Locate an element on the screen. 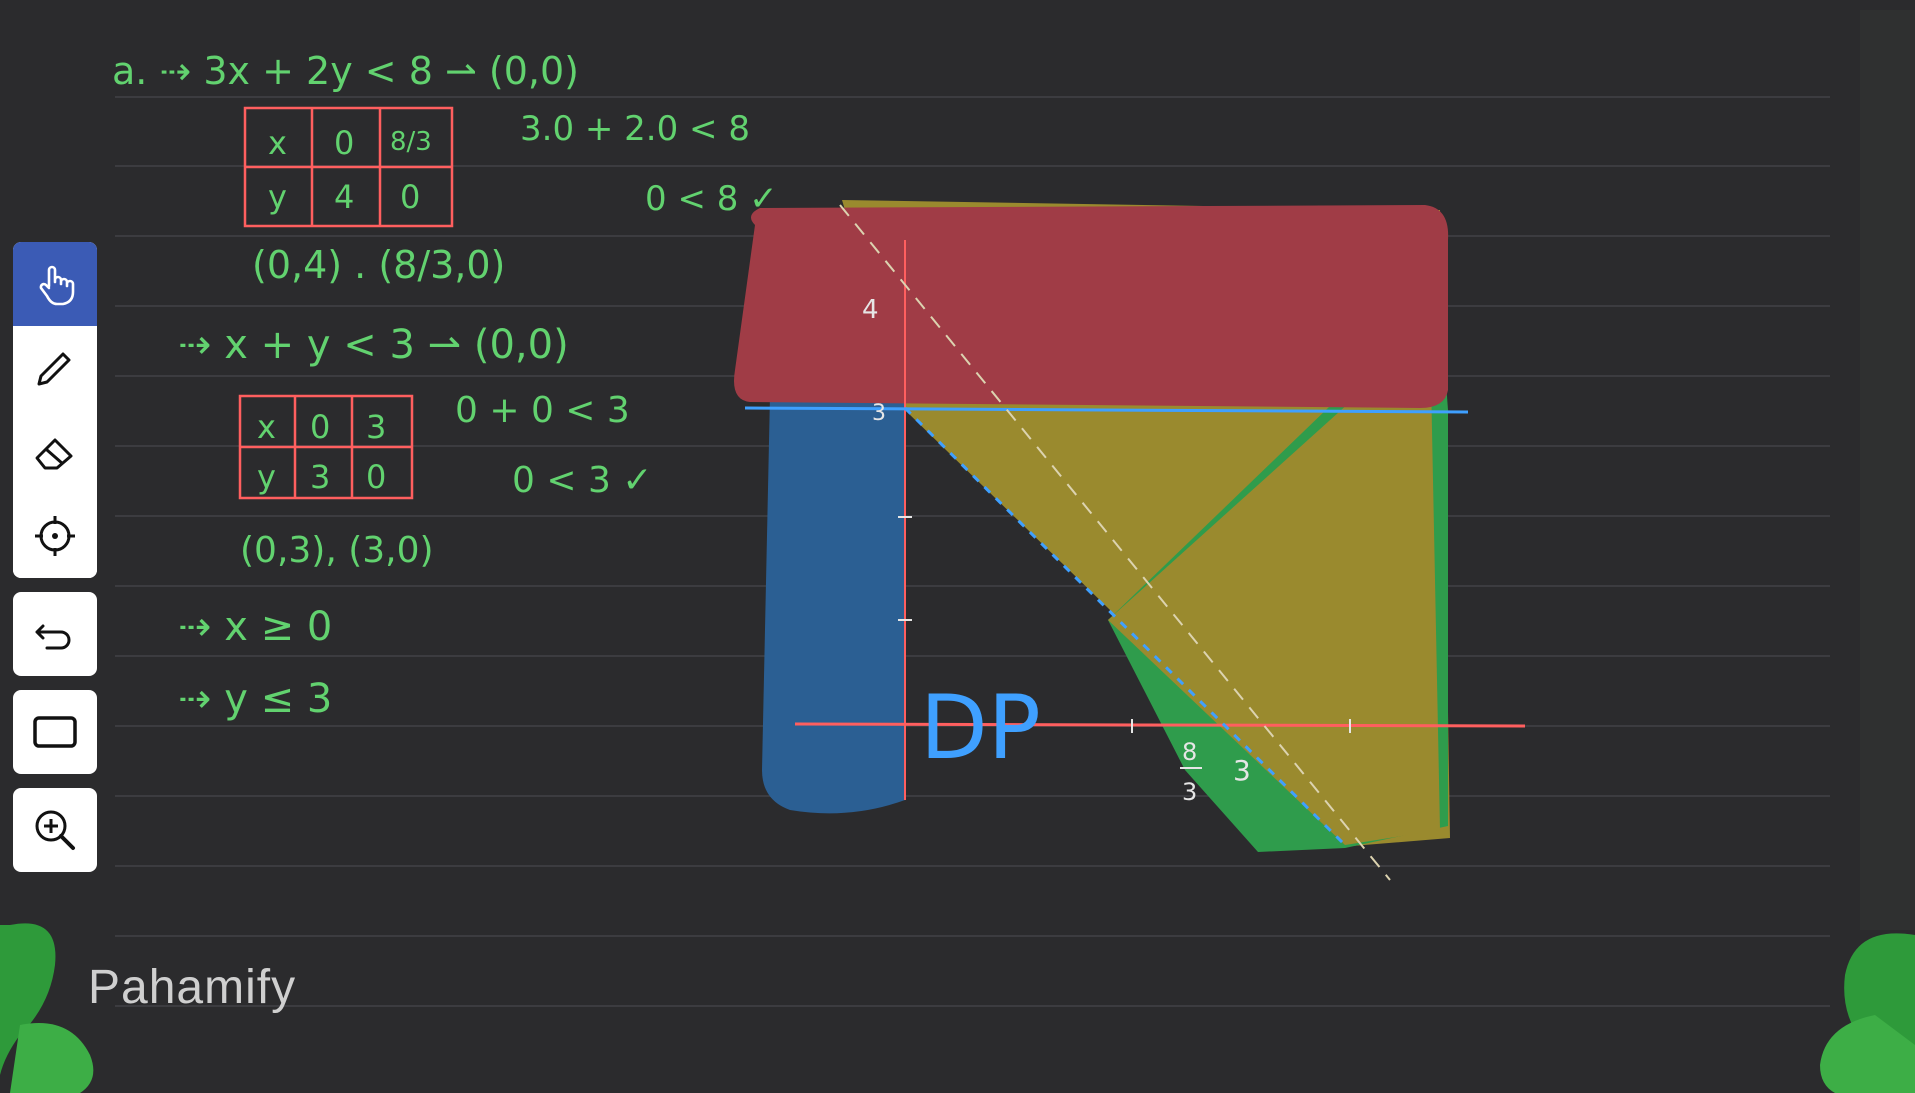  eraser-icon is located at coordinates (54, 454).